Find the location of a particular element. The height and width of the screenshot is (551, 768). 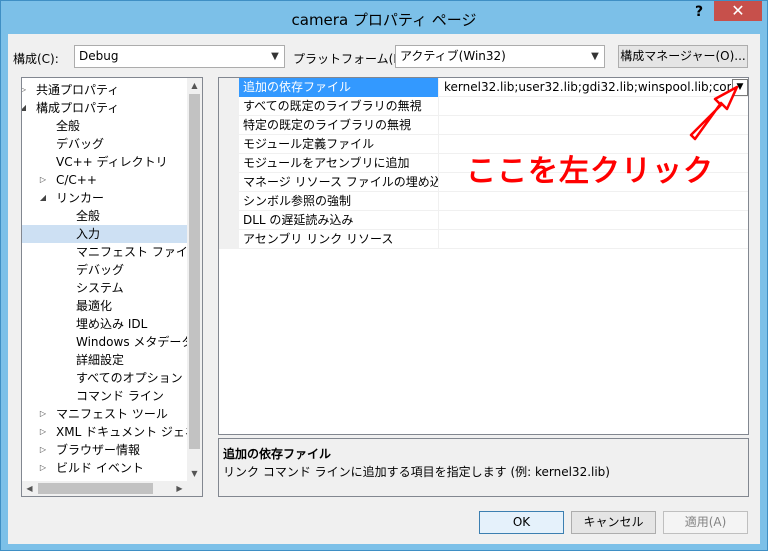

configuration-select: Debug ▼ is located at coordinates (179, 56).